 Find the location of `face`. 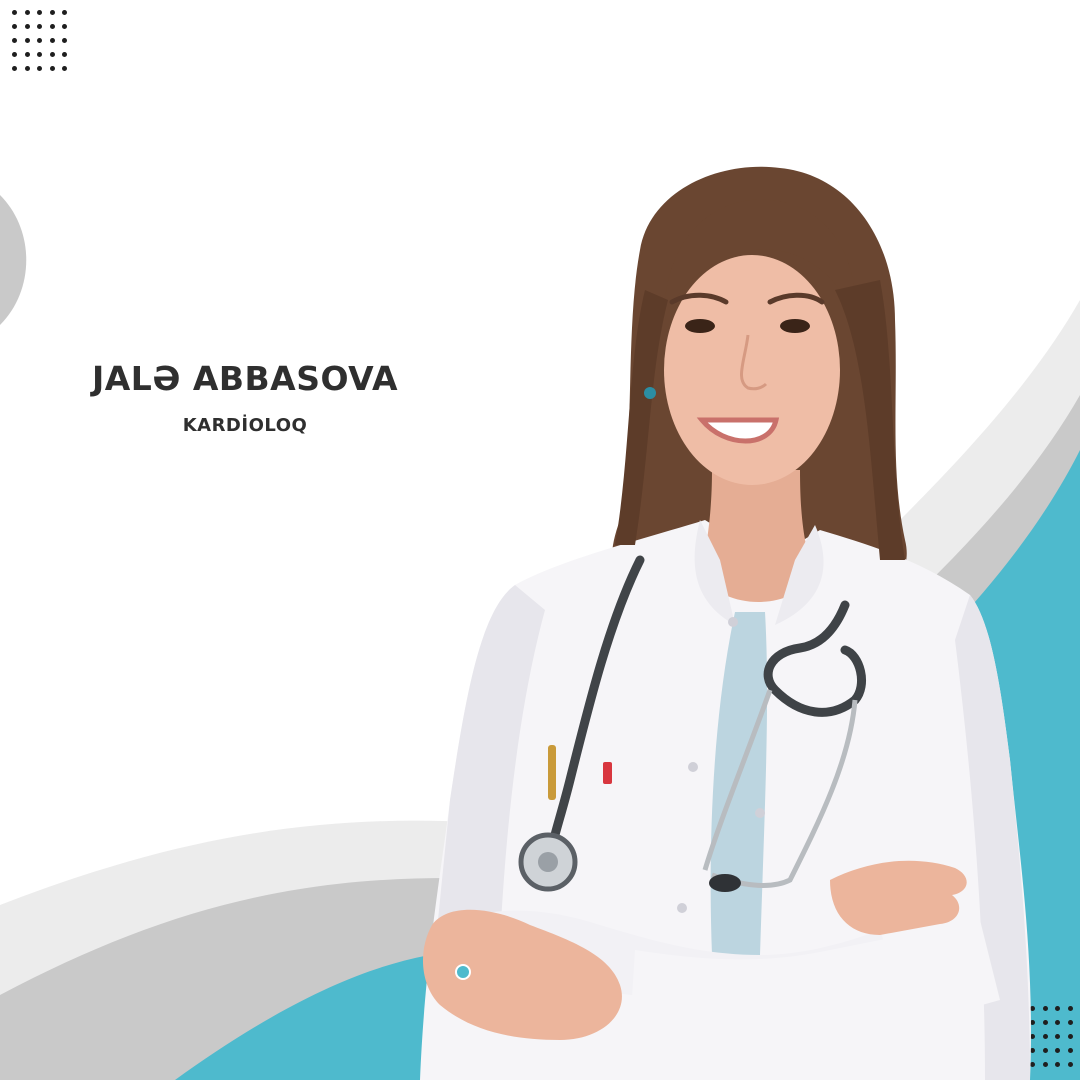

face is located at coordinates (752, 370).